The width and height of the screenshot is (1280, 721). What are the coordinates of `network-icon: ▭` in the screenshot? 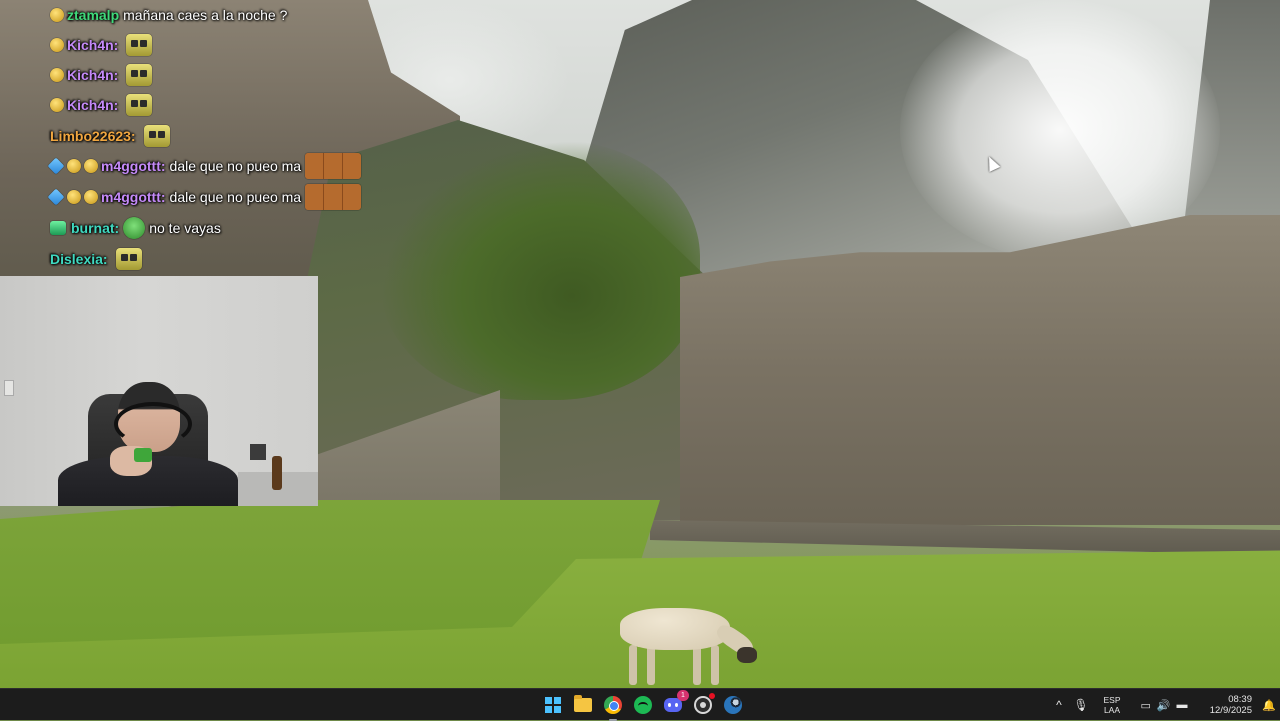 It's located at (1145, 705).